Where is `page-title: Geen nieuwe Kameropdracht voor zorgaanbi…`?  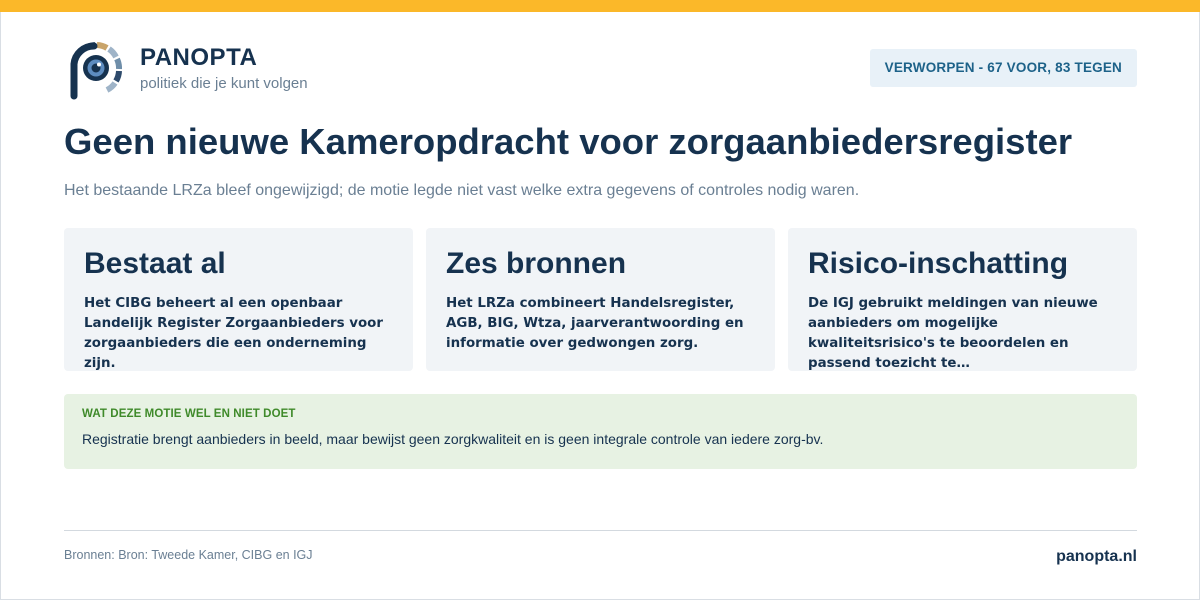
page-title: Geen nieuwe Kameropdracht voor zorgaanbi… is located at coordinates (568, 141).